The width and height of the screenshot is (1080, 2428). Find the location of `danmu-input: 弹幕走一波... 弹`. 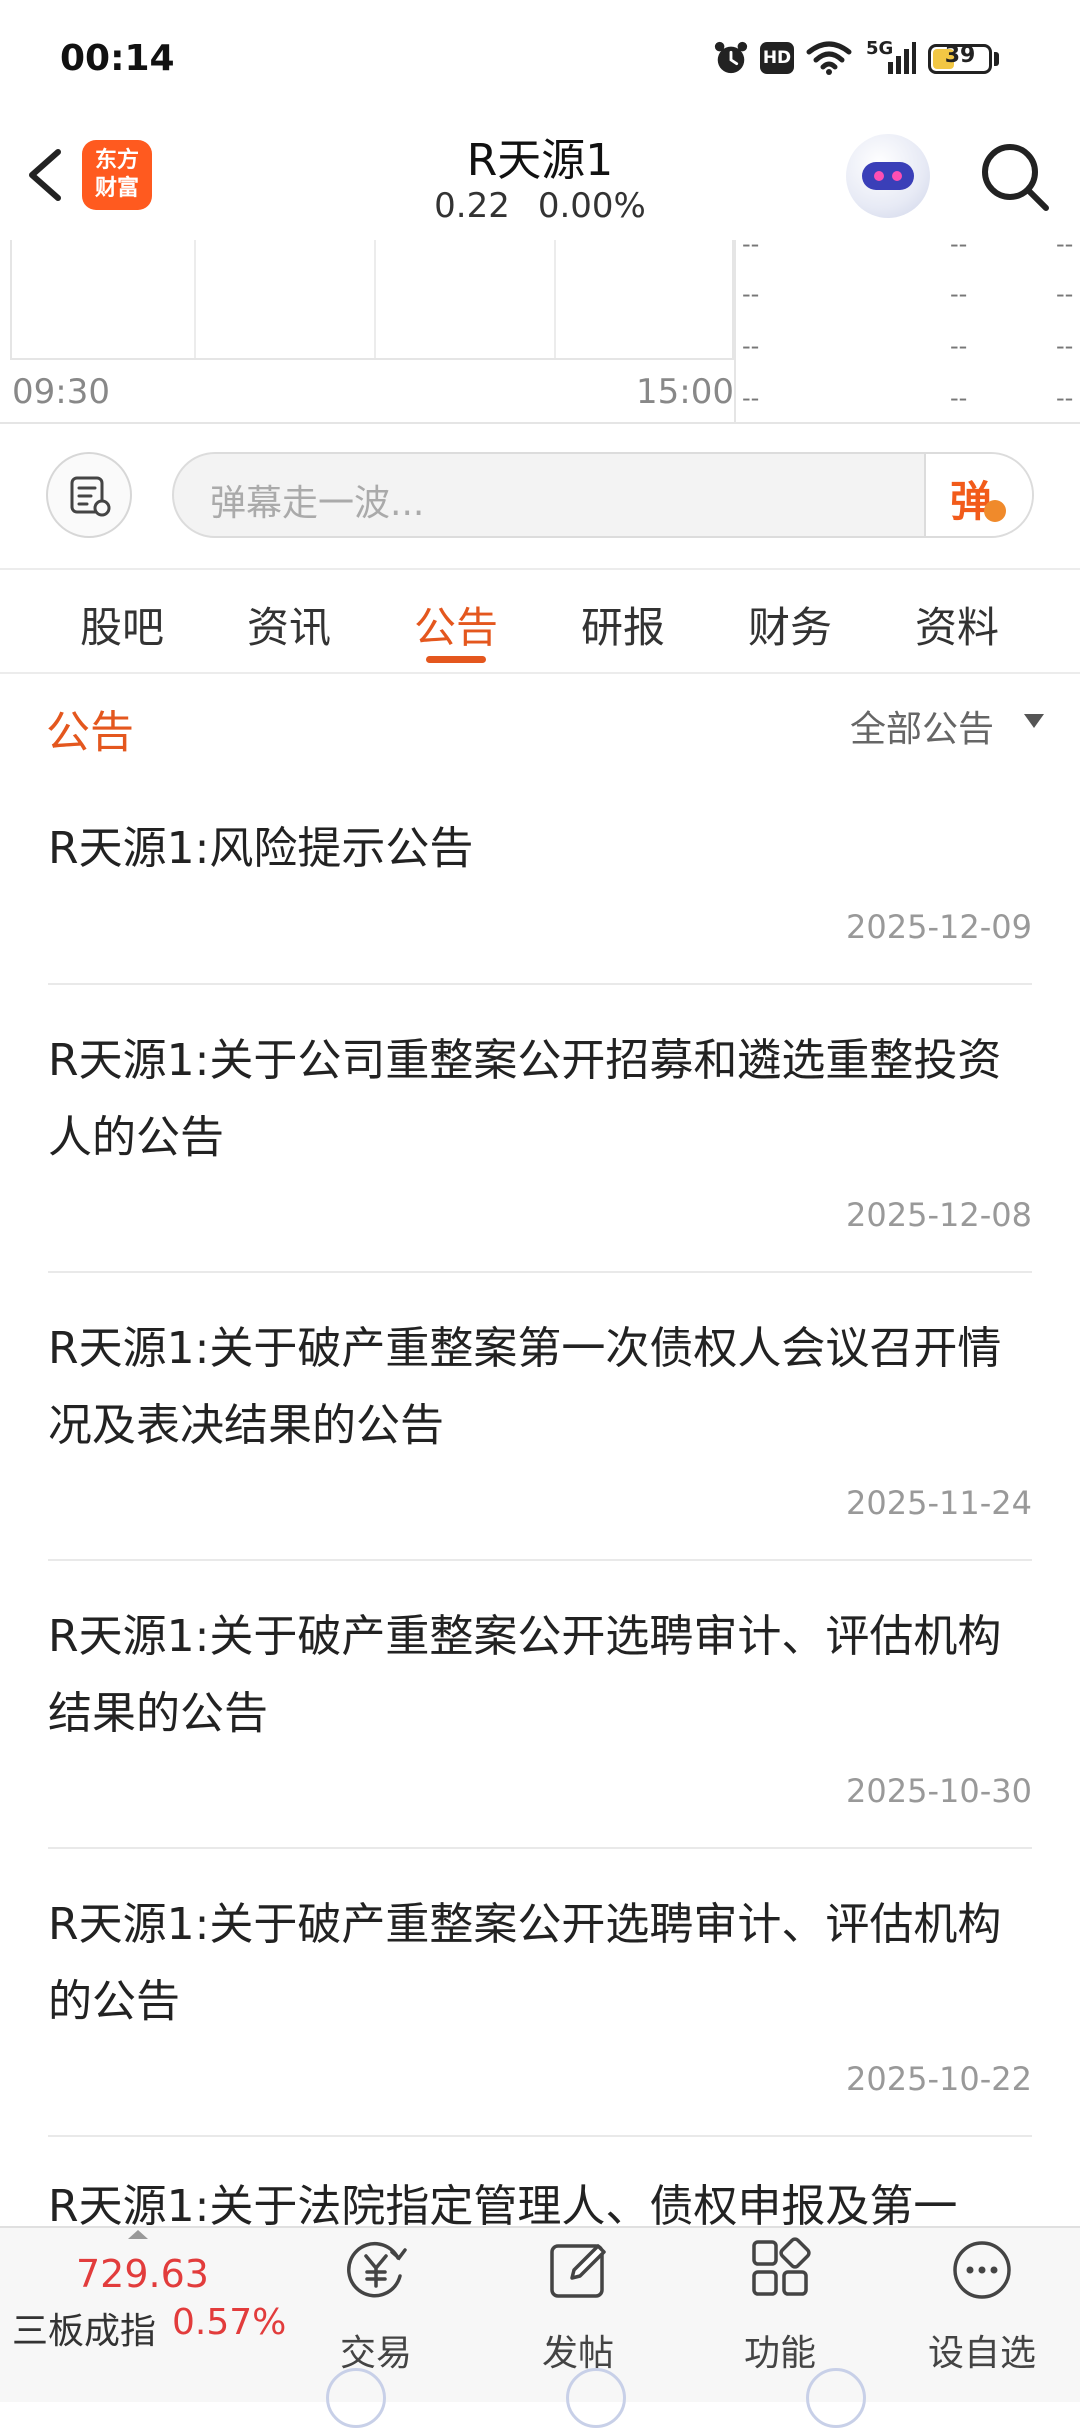

danmu-input: 弹幕走一波... 弹 is located at coordinates (603, 495).